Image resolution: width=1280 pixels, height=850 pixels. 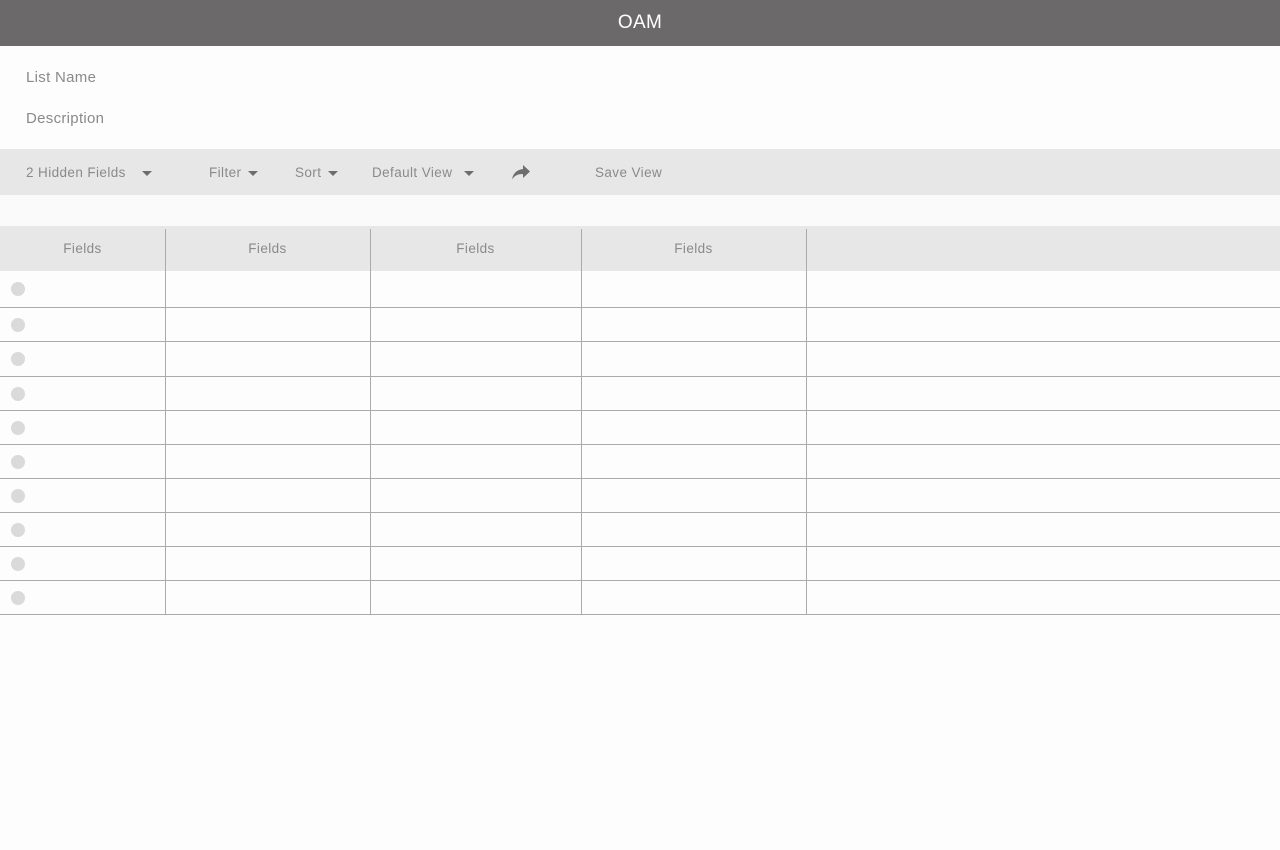 I want to click on column-header, so click(x=1043, y=248).